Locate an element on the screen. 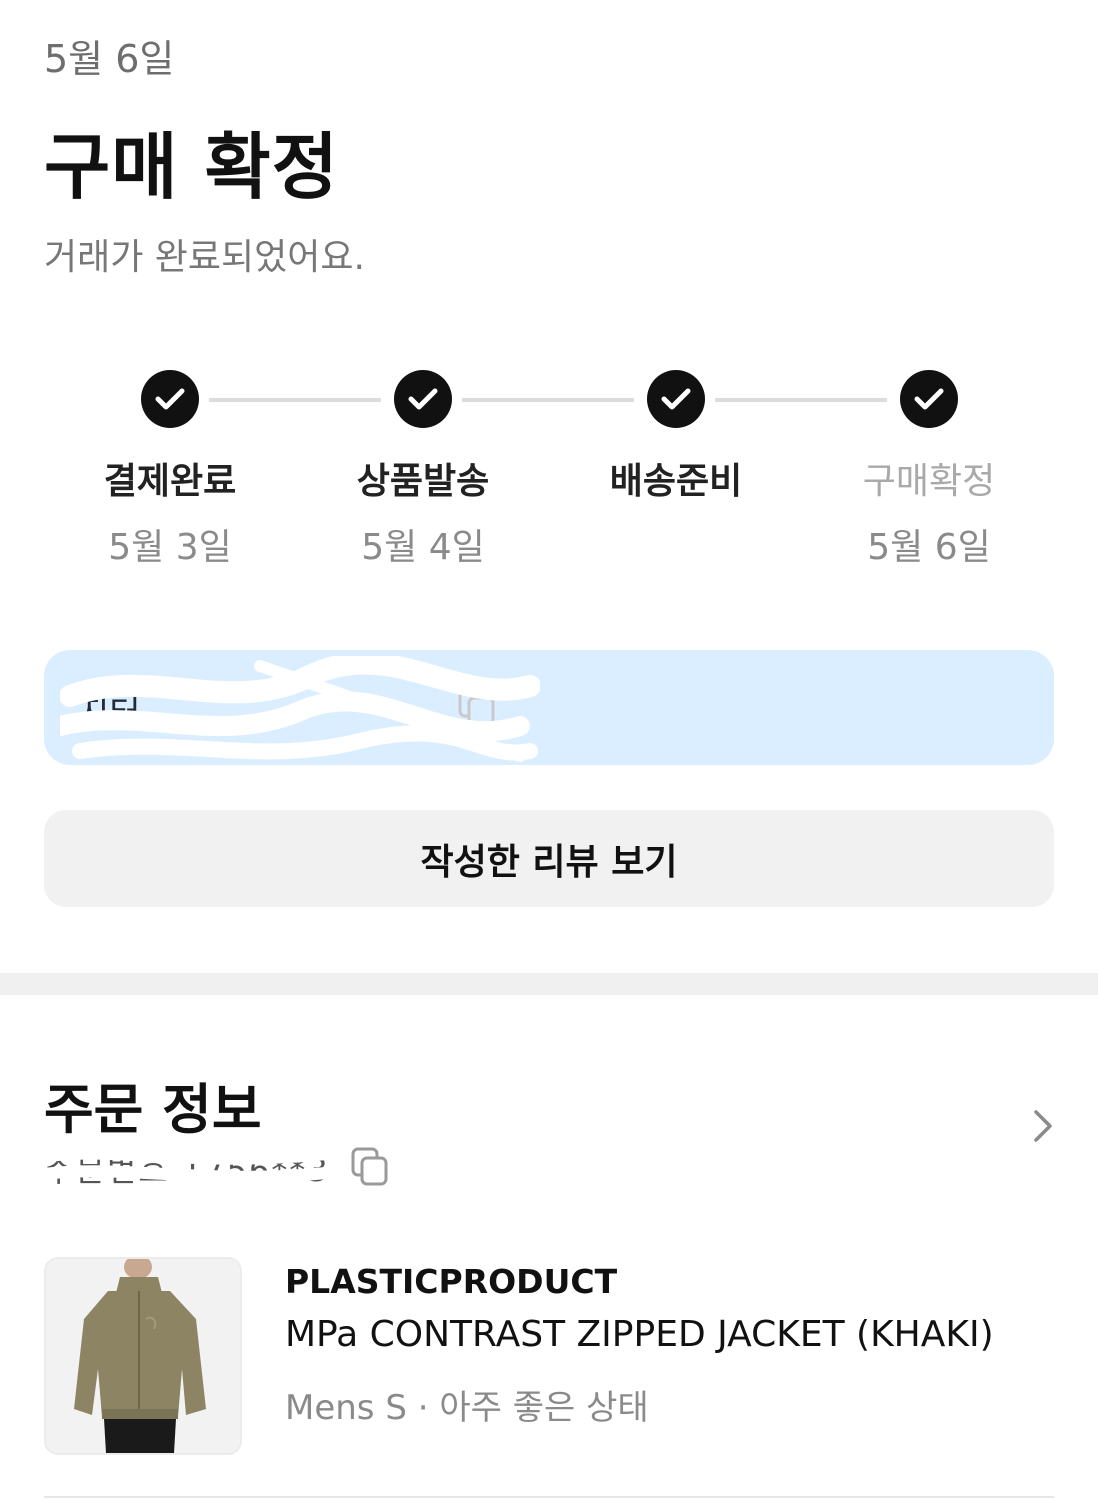  order-info-title: 주문 정보 is located at coordinates (153, 1109).